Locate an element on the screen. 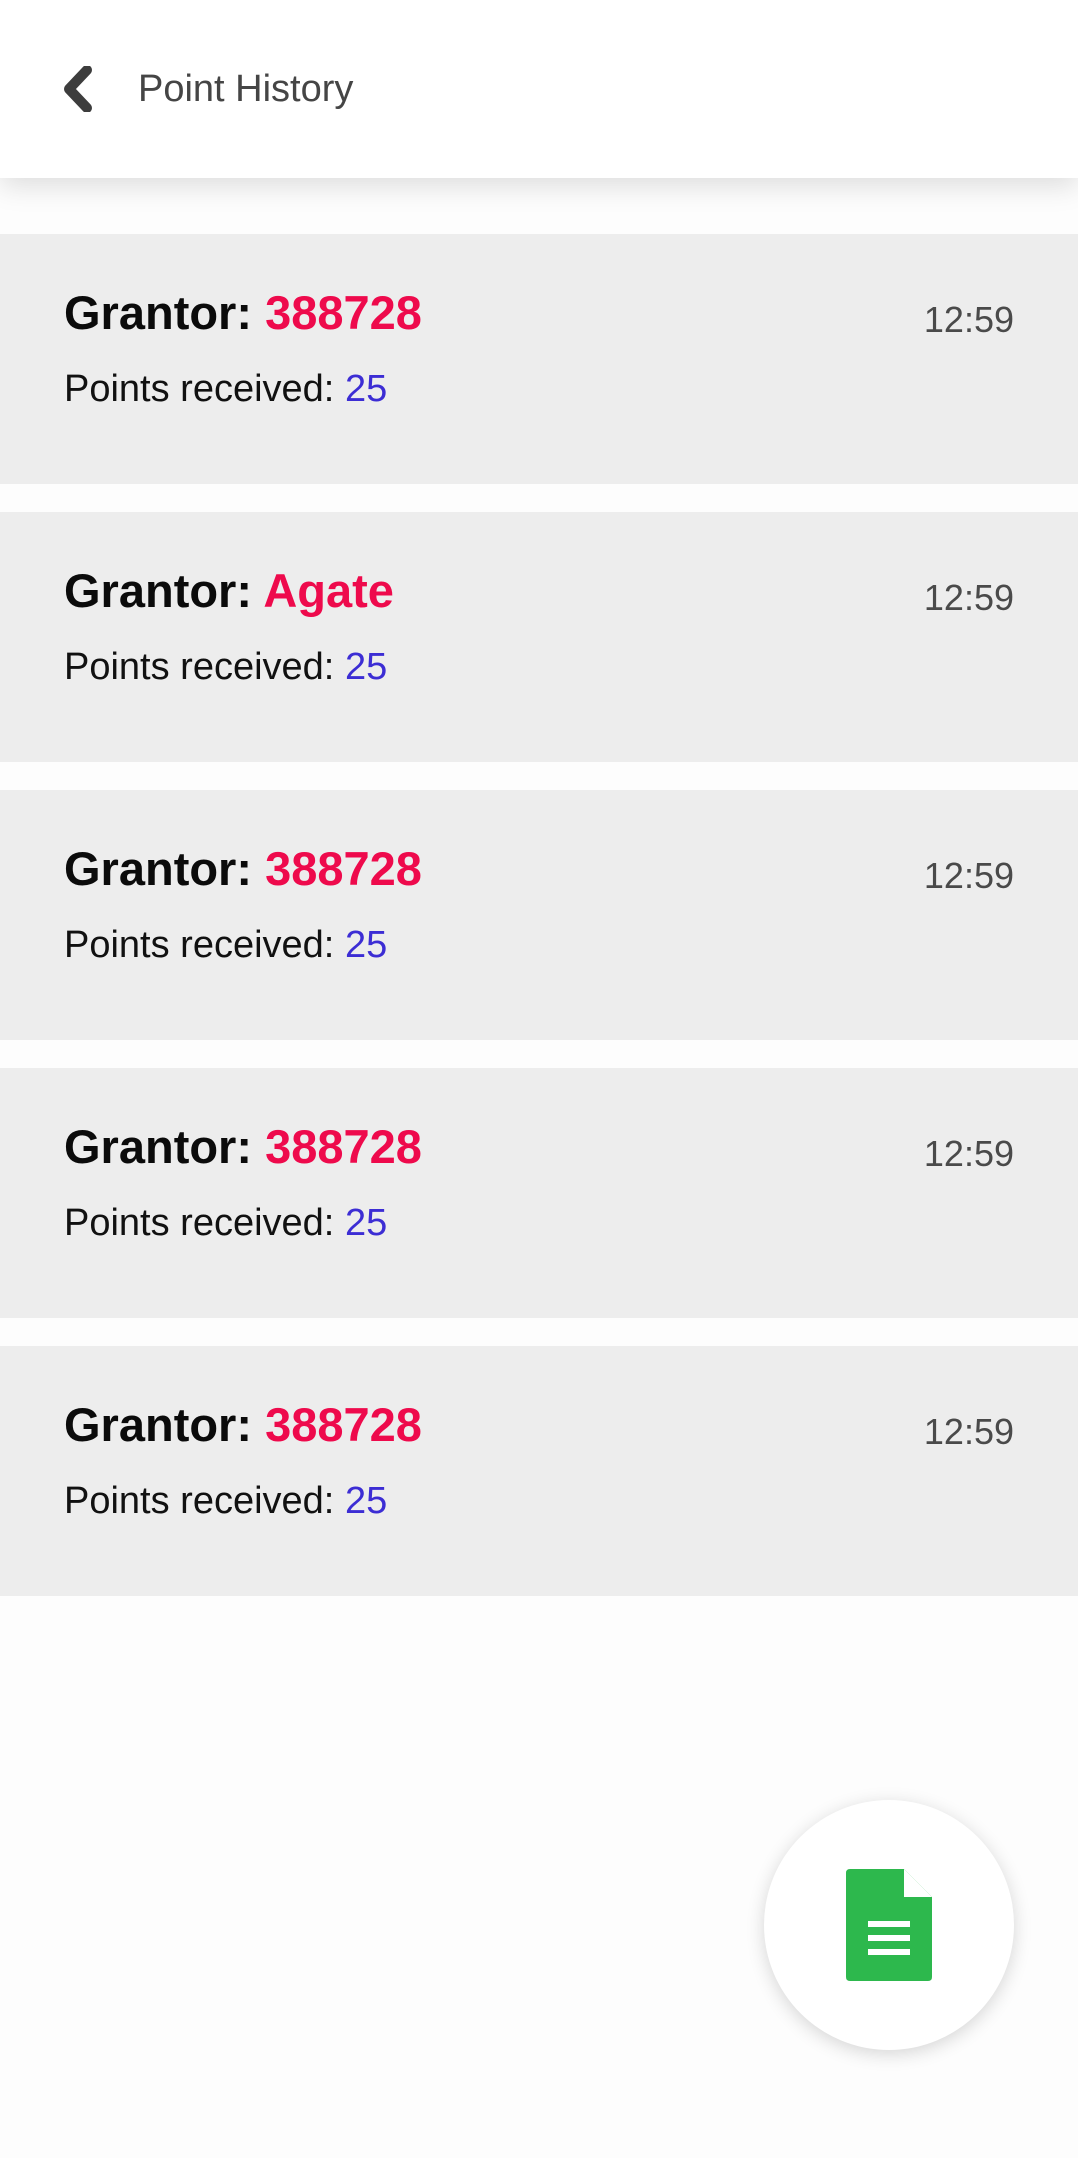 The image size is (1078, 2158). document-icon is located at coordinates (889, 1925).